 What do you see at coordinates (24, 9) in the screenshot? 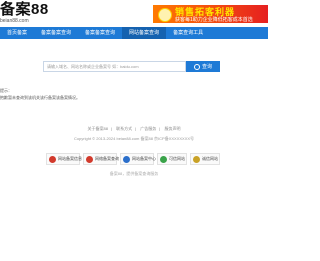
I see `logo-text: 备案88` at bounding box center [24, 9].